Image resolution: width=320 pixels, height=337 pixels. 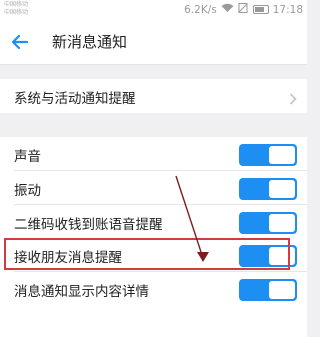 What do you see at coordinates (192, 218) in the screenshot?
I see `annotation-arrow-icon` at bounding box center [192, 218].